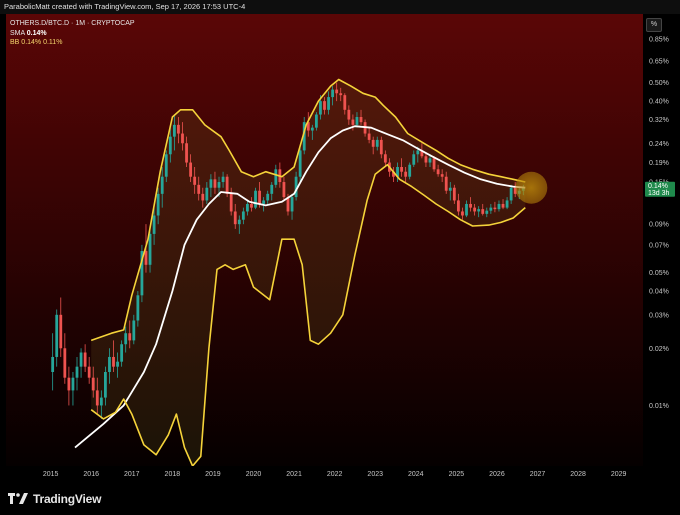  What do you see at coordinates (531, 187) in the screenshot?
I see `highlight-circle` at bounding box center [531, 187].